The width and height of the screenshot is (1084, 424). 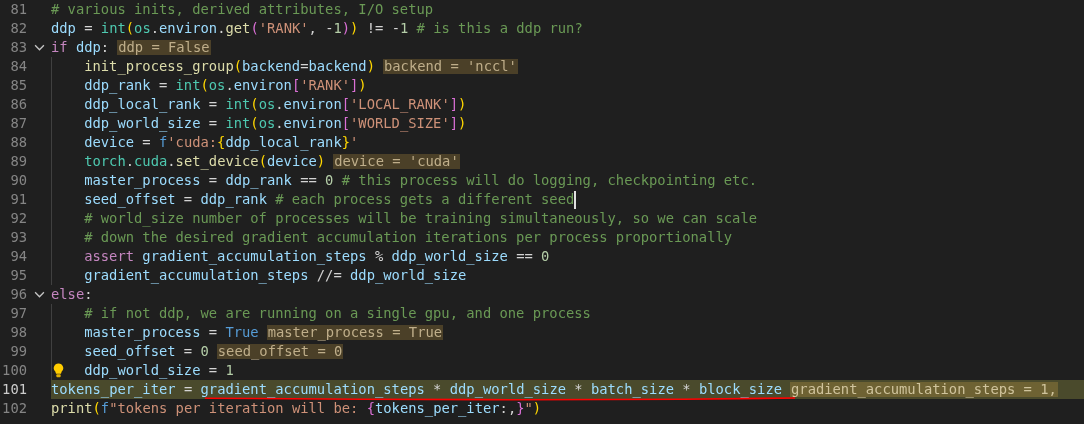 I want to click on code-line: ddp_world_size = 1, so click(x=159, y=370).